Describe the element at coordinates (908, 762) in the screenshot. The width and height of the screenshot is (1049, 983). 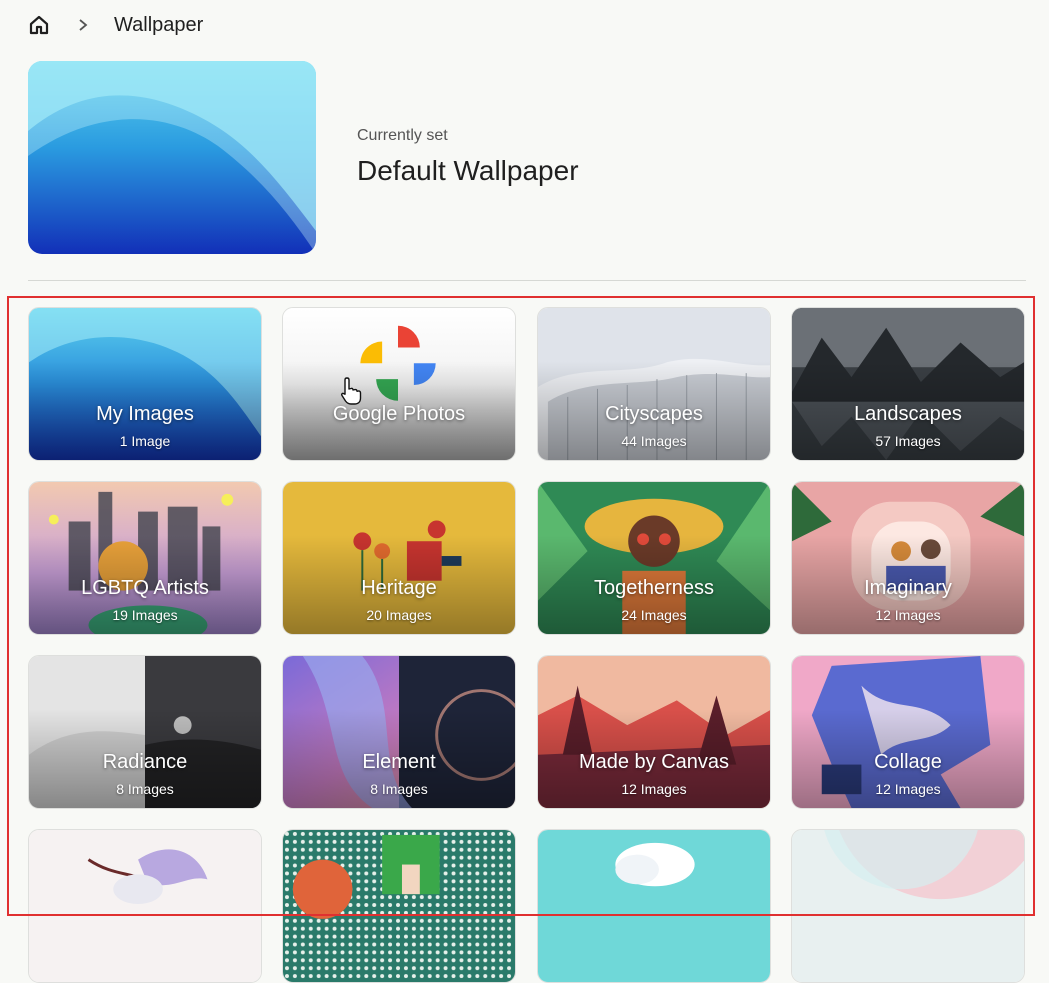
I see `collection-title: Collage` at that location.